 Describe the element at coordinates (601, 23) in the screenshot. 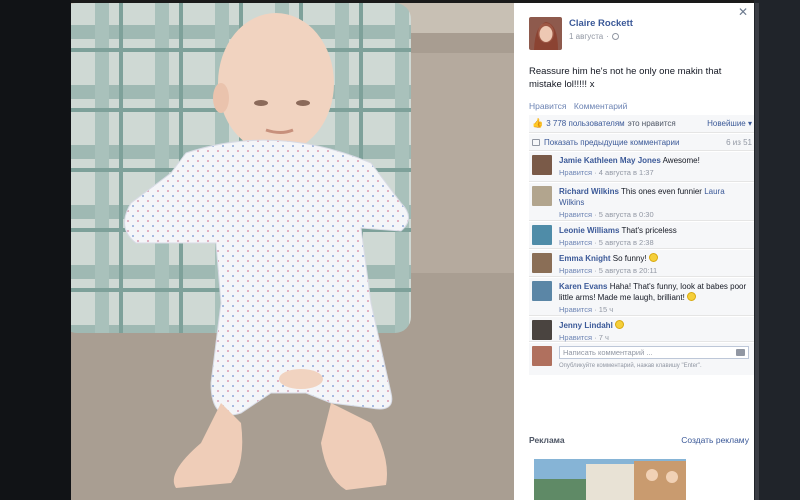

I see `author-name: Claire Rockett` at that location.